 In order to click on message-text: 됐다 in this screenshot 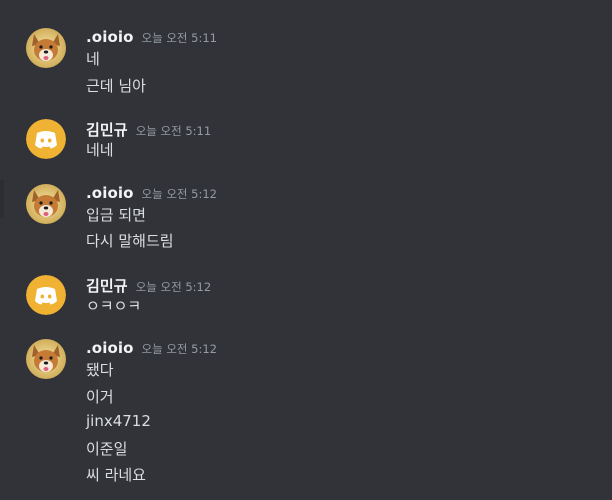, I will do `click(100, 370)`.